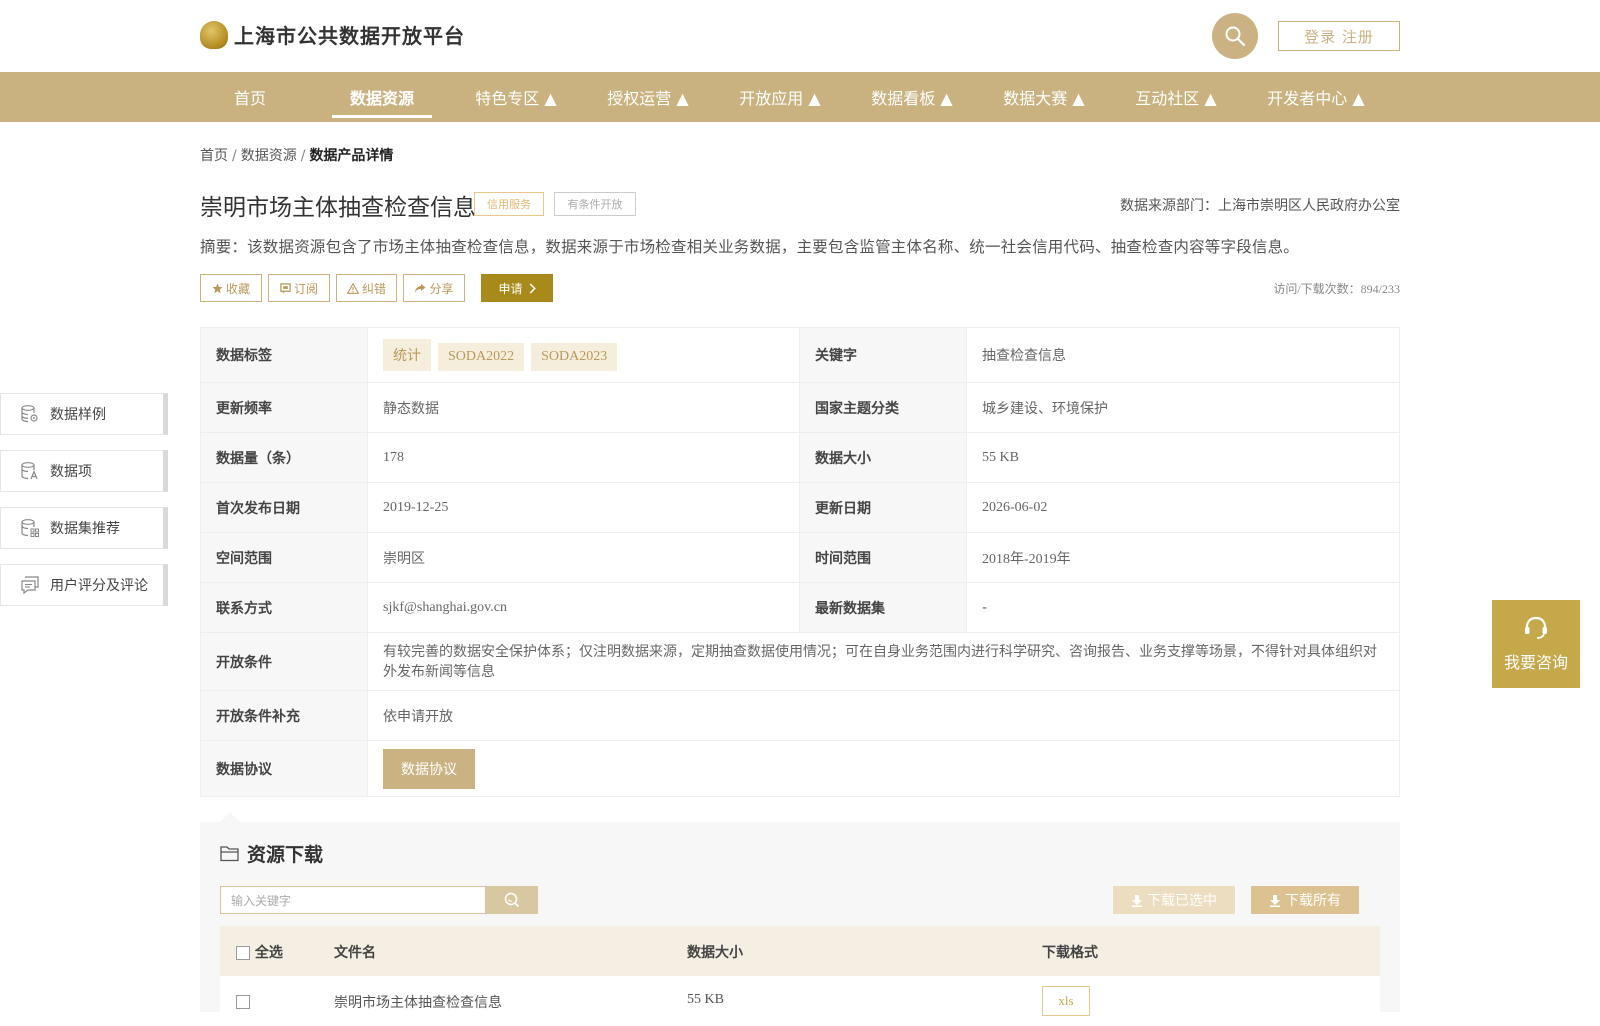 The image size is (1600, 1026). What do you see at coordinates (1536, 644) in the screenshot?
I see `consult-button: 我要咨询` at bounding box center [1536, 644].